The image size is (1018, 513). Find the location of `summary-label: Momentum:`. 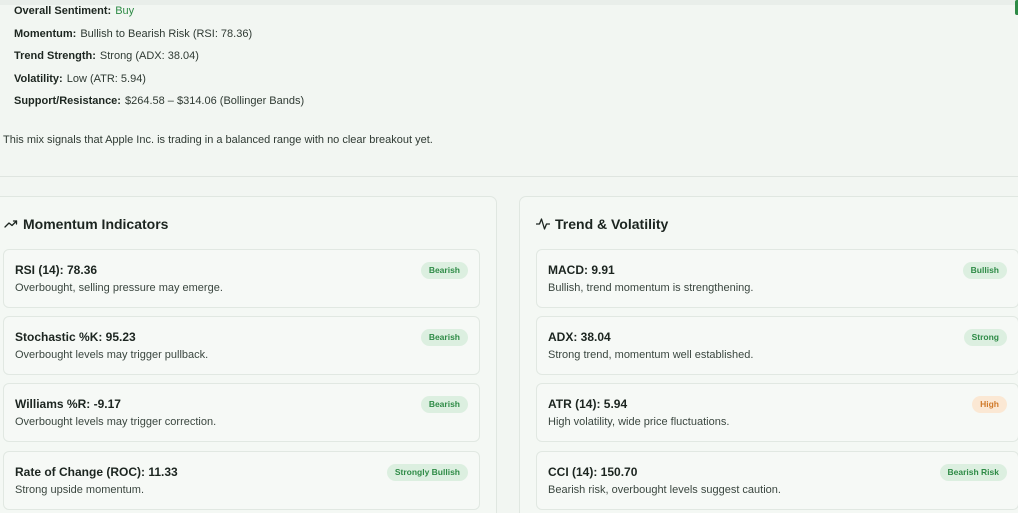

summary-label: Momentum: is located at coordinates (45, 33).